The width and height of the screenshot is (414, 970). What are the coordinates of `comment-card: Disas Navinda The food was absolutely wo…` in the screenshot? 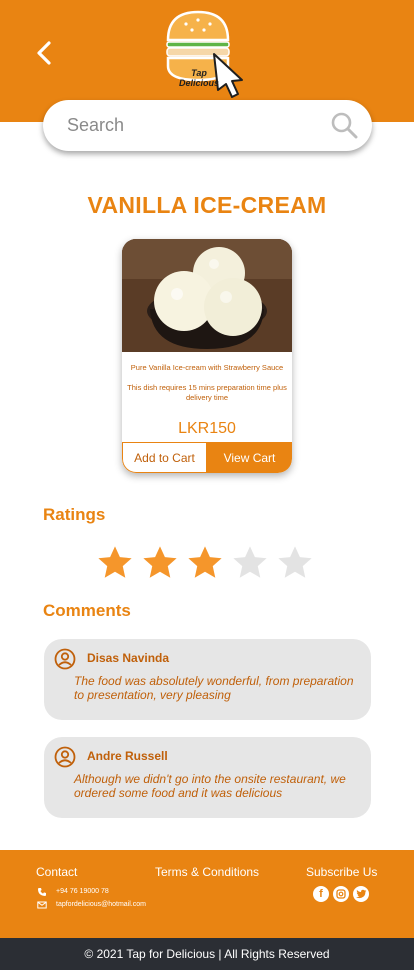 It's located at (207, 679).